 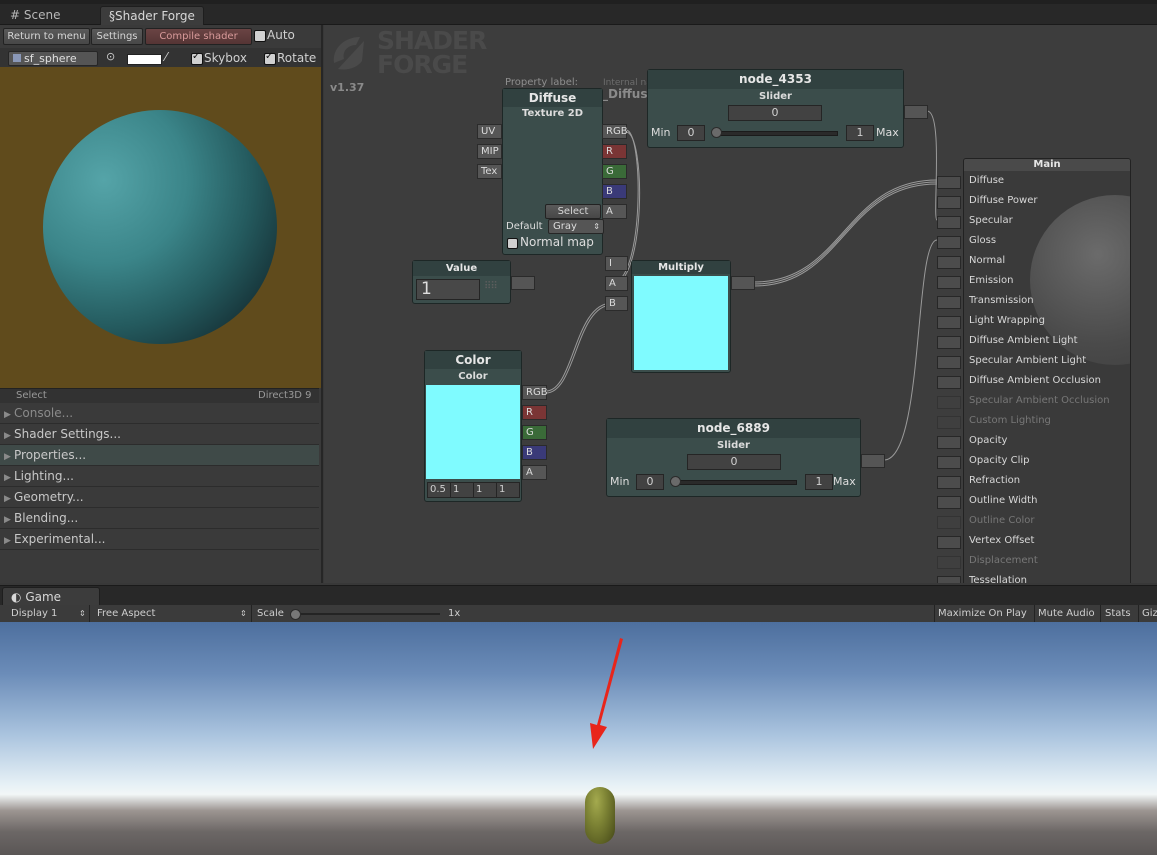 What do you see at coordinates (616, 283) in the screenshot?
I see `multiply-input-a: A` at bounding box center [616, 283].